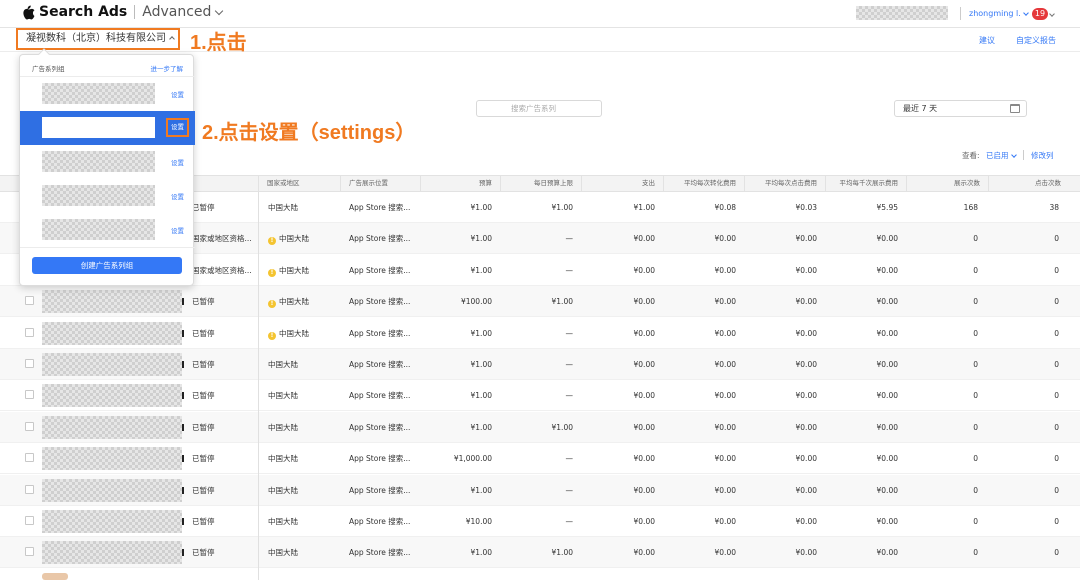  What do you see at coordinates (258, 386) in the screenshot?
I see `column-divider` at bounding box center [258, 386].